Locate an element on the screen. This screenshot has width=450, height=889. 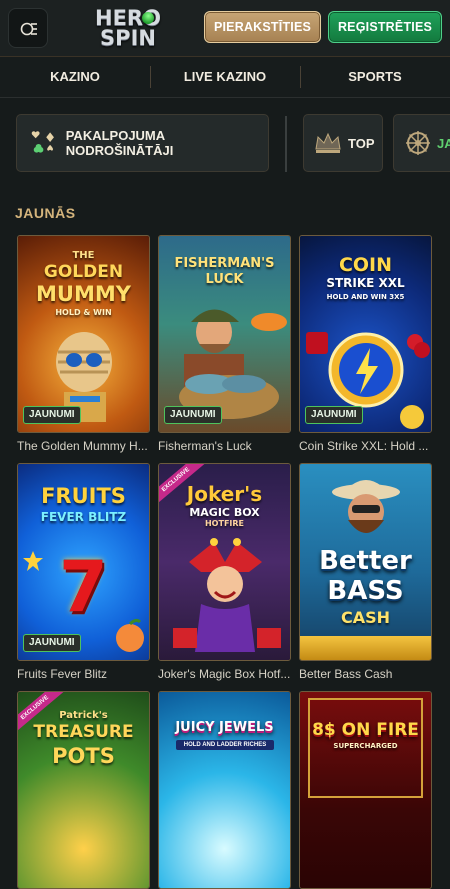
game-card: COIN STRIKE XXL HOLD AND WIN 3X5 JAUNUMI is located at coordinates (365, 334).